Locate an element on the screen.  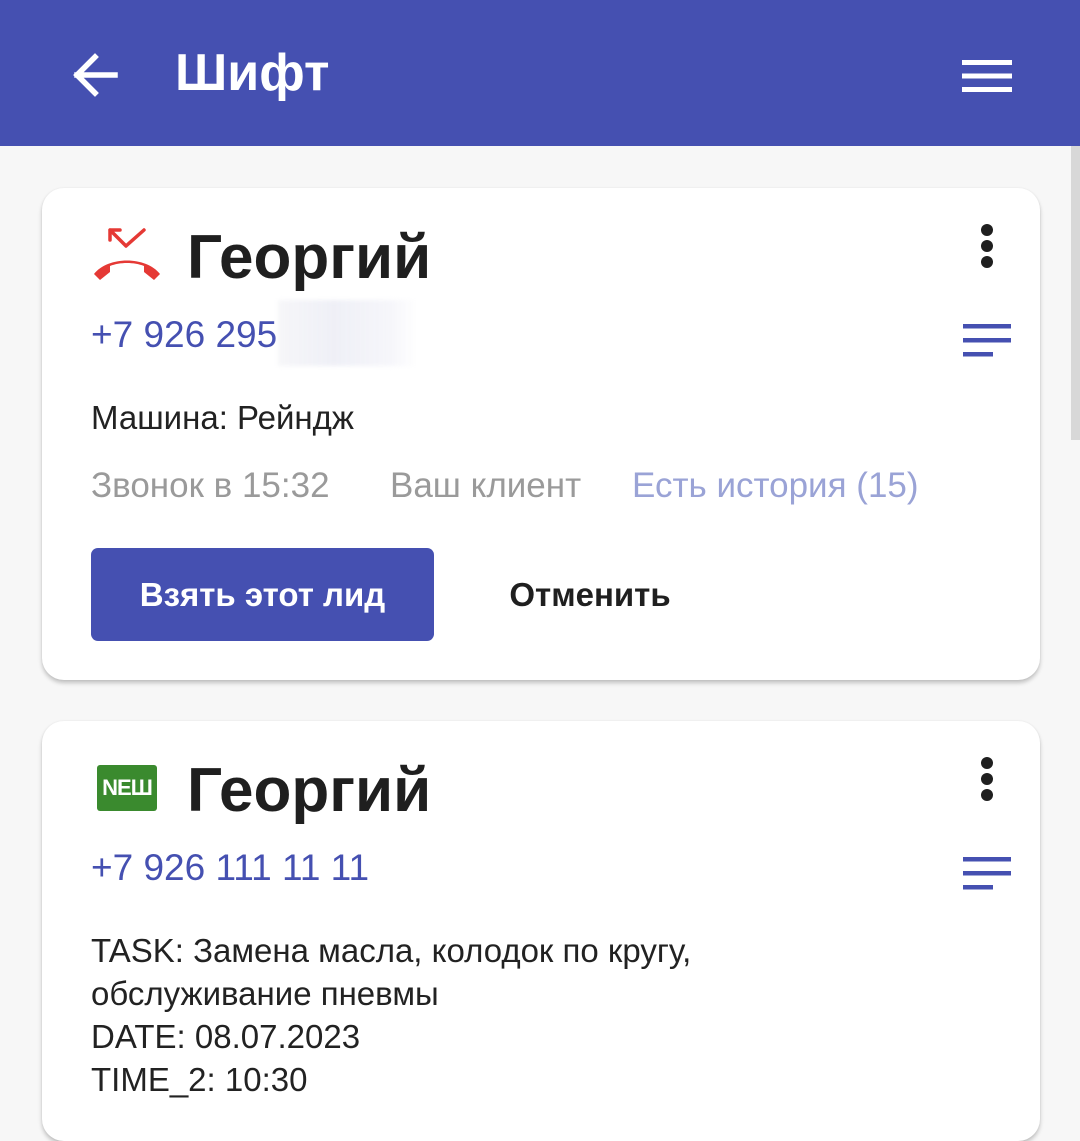
redacted-phone-digits is located at coordinates (348, 333).